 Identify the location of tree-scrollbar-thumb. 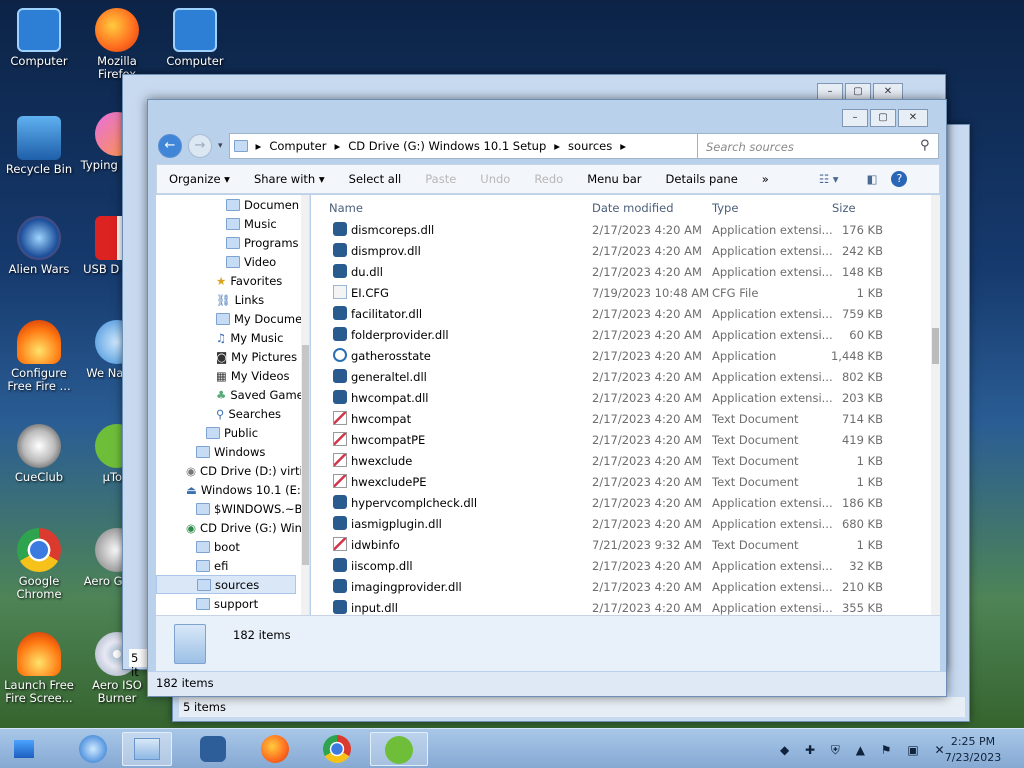
(305, 455).